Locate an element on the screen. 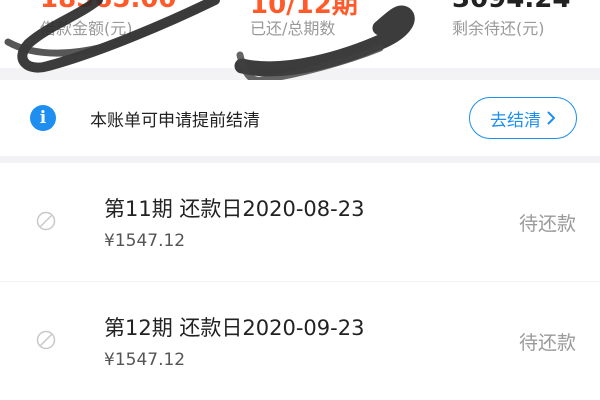 This screenshot has height=400, width=600. early-settlement-text: 本账单可申请提前结清 is located at coordinates (175, 121).